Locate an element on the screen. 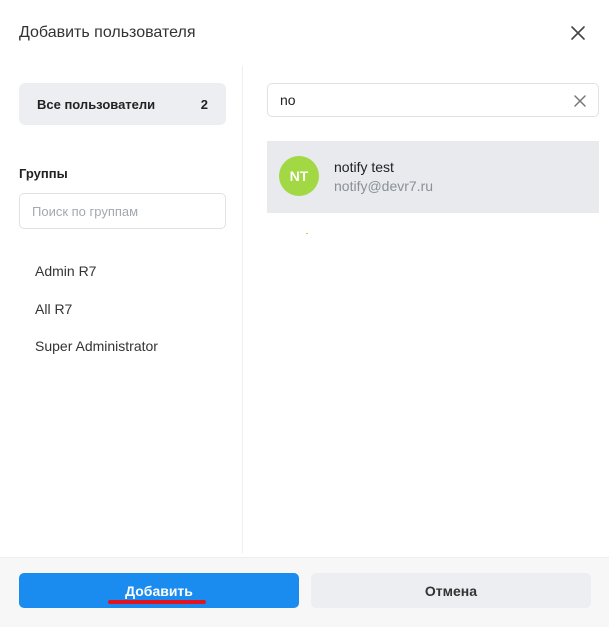 Image resolution: width=609 pixels, height=627 pixels. red-underline-annotation is located at coordinates (157, 602).